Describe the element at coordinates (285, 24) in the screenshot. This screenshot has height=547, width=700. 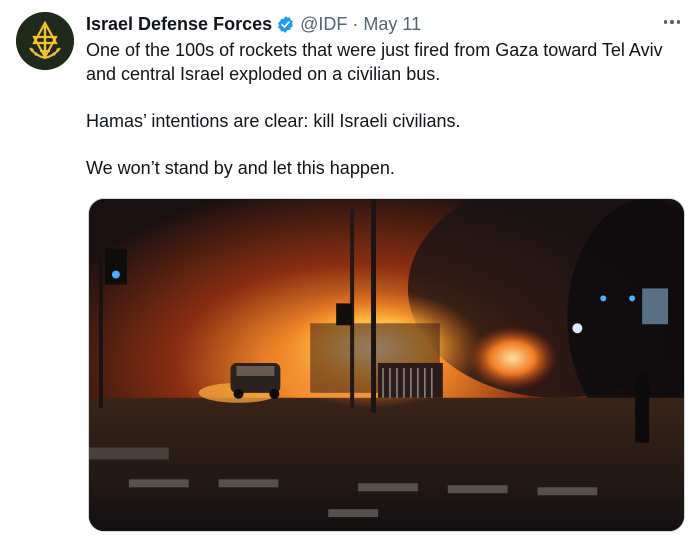
I see `verified-badge-icon` at that location.